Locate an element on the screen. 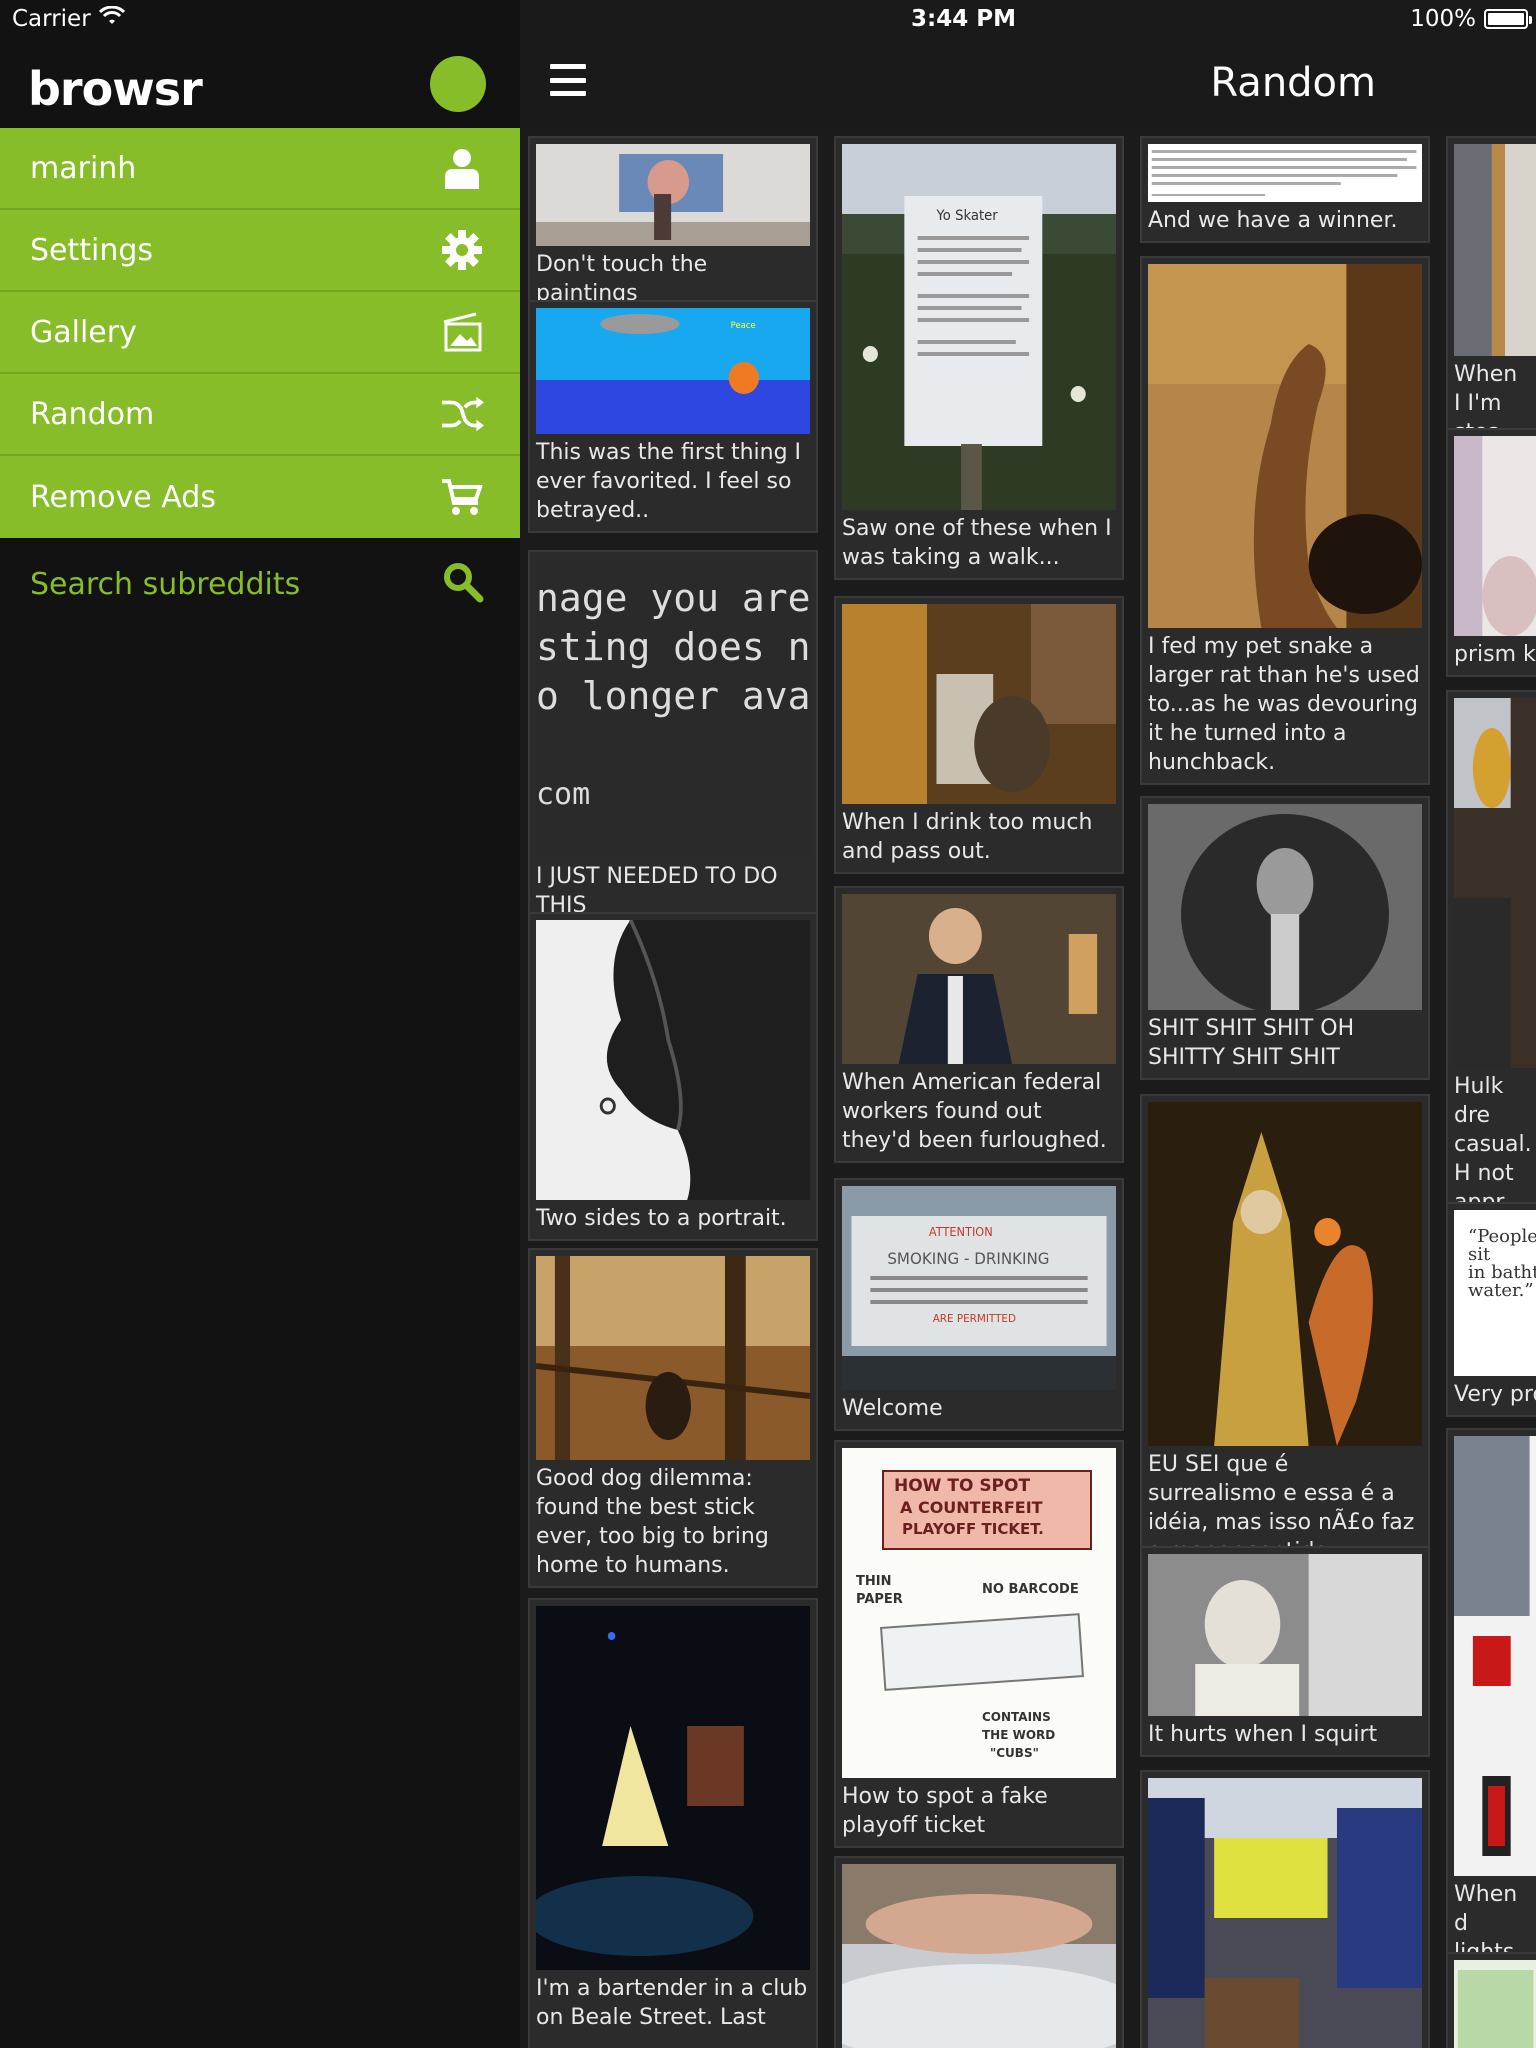 The height and width of the screenshot is (2048, 1536). post-card: When d lights go is located at coordinates (1491, 1716).